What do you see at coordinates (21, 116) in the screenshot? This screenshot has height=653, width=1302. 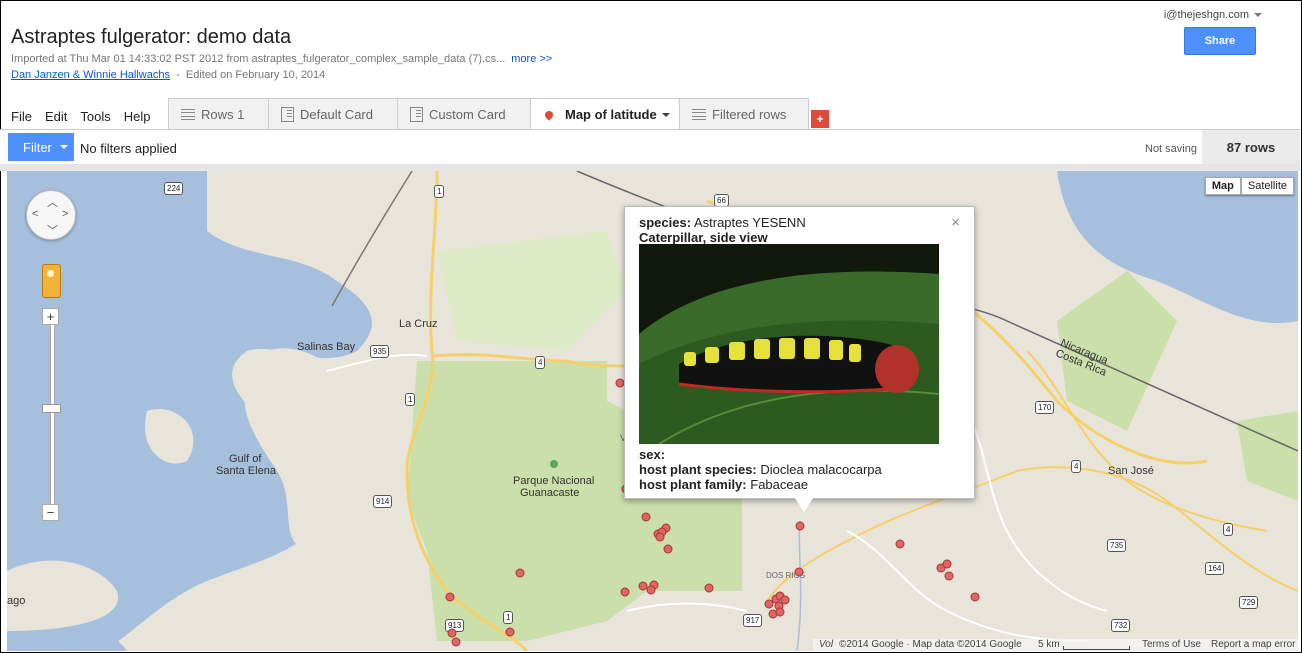 I see `menu-file: File` at bounding box center [21, 116].